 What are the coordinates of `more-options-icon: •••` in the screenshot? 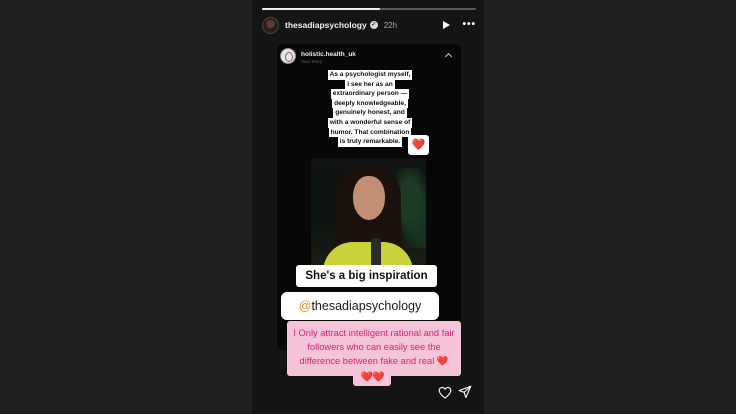 It's located at (469, 25).